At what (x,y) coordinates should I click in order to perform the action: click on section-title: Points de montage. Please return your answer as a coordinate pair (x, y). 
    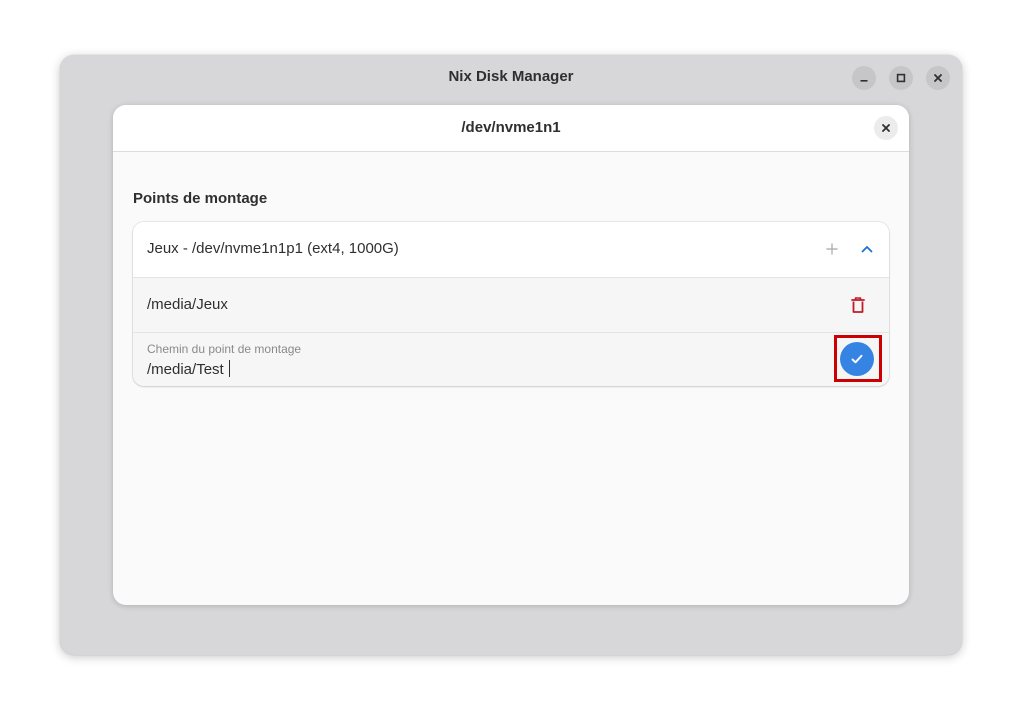
    Looking at the image, I should click on (200, 198).